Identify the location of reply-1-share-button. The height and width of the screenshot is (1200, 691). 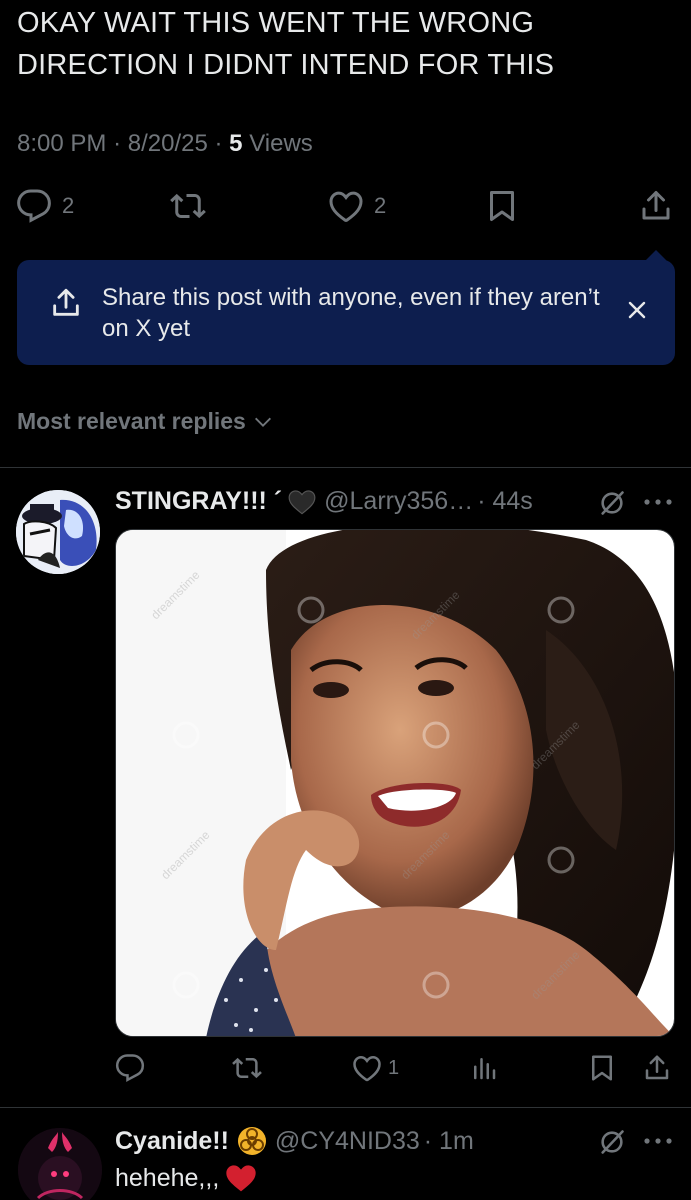
(657, 1068).